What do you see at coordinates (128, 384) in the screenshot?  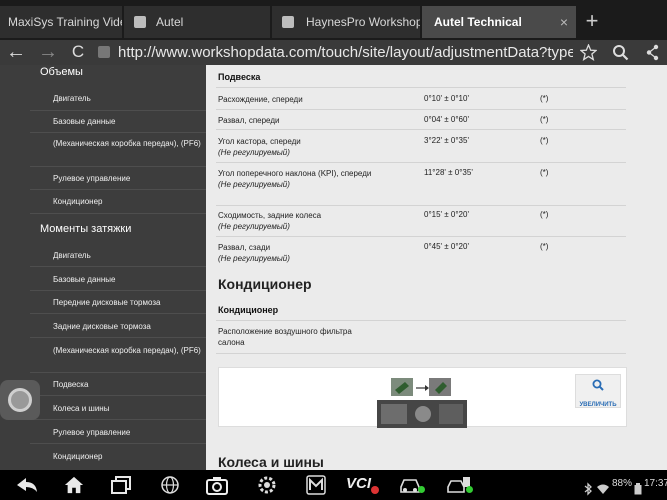 I see `sidebar-item-suspension: Подвеска` at bounding box center [128, 384].